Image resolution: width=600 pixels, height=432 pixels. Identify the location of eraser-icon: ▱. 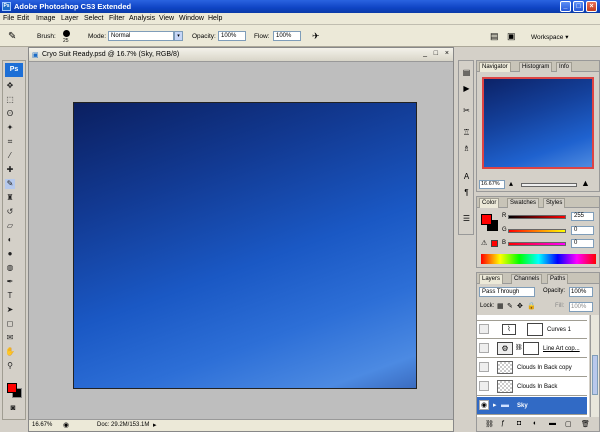
(10, 226).